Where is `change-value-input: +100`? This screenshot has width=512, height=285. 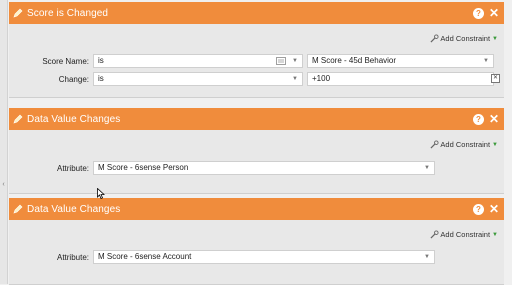
change-value-input: +100 is located at coordinates (400, 79).